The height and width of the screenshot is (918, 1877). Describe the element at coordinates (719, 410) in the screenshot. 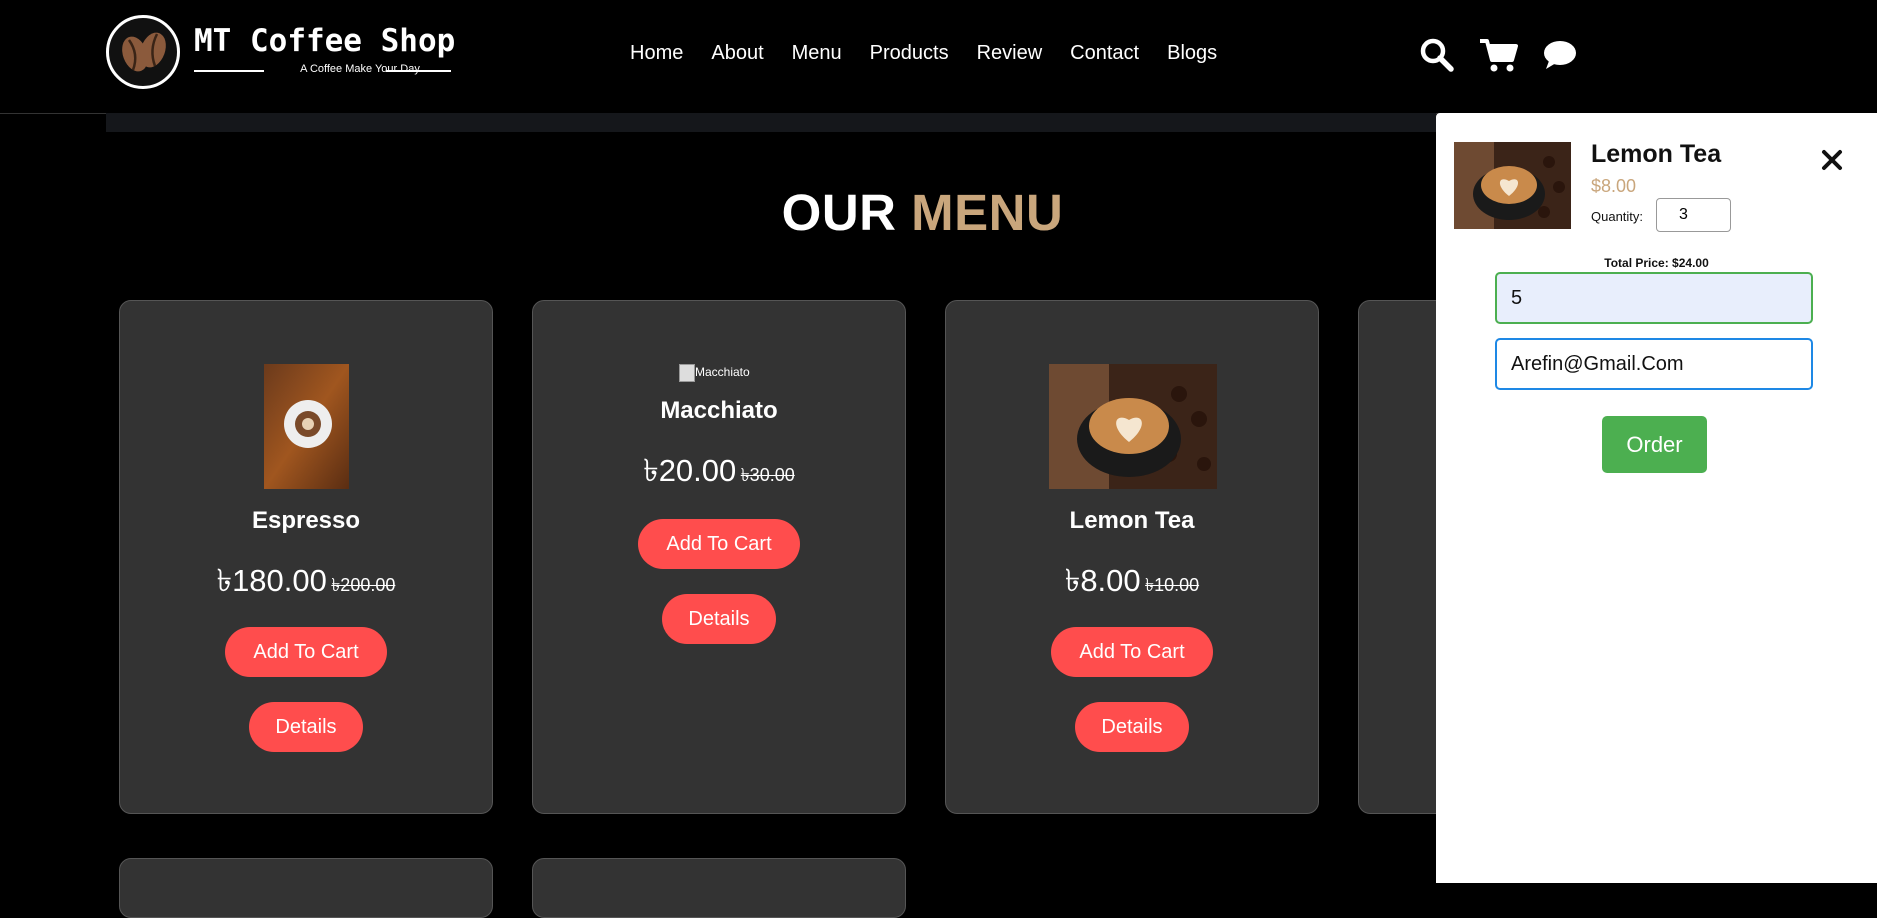

I see `card-title: Macchiato` at that location.